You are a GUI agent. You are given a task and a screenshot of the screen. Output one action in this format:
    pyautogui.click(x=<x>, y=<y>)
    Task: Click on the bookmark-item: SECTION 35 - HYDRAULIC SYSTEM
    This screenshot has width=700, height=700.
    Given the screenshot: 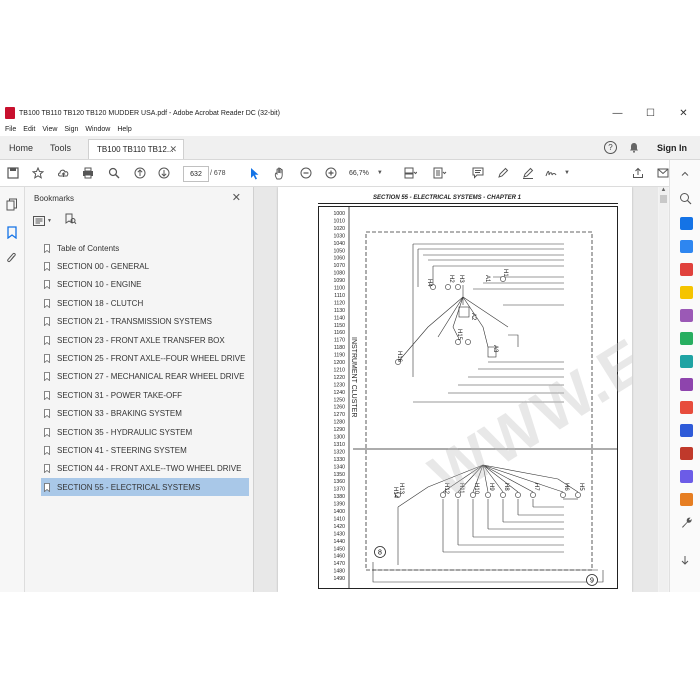 What is the action you would take?
    pyautogui.click(x=145, y=432)
    